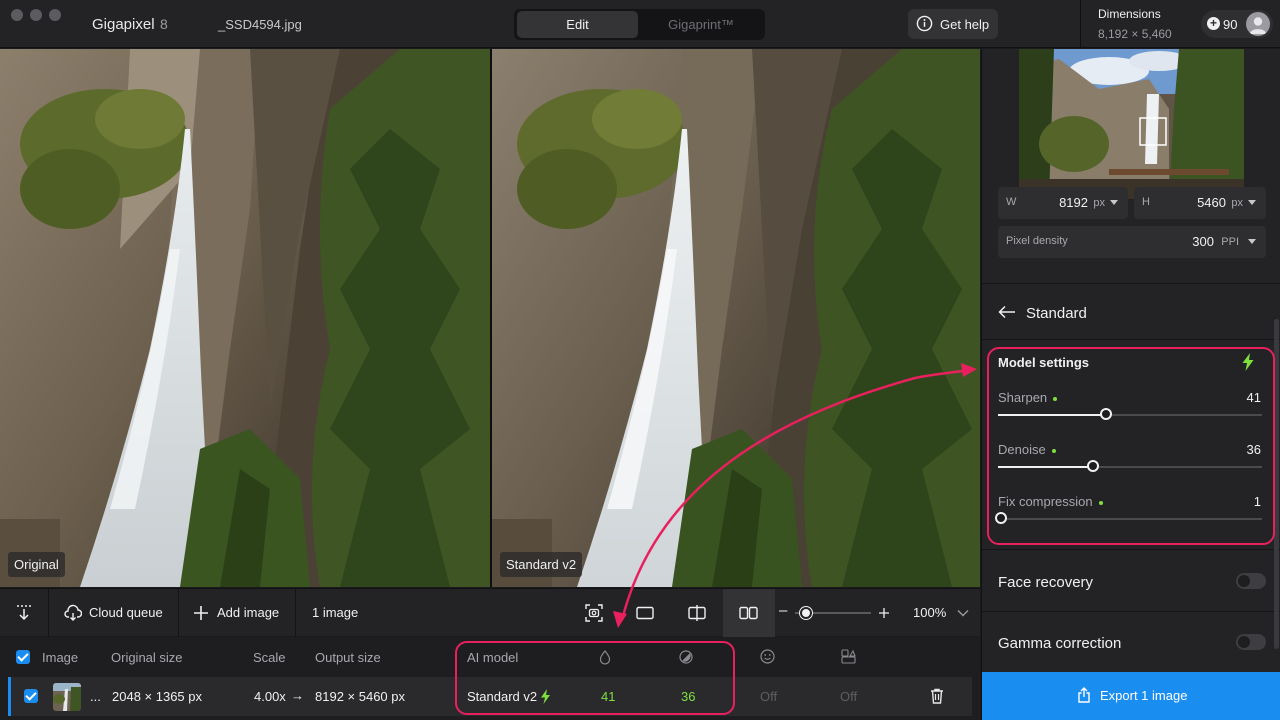  What do you see at coordinates (1084, 695) in the screenshot?
I see `export-icon` at bounding box center [1084, 695].